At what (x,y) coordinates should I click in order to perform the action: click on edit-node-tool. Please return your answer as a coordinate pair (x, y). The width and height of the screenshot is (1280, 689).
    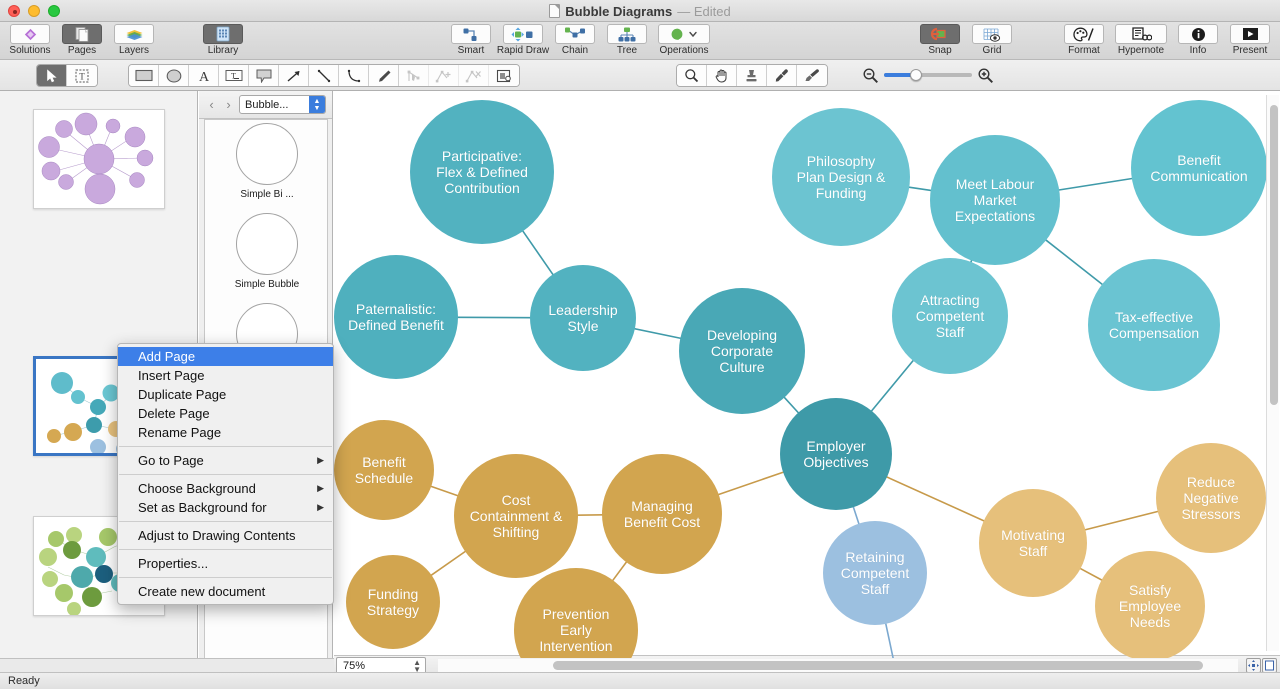
    Looking at the image, I should click on (414, 75).